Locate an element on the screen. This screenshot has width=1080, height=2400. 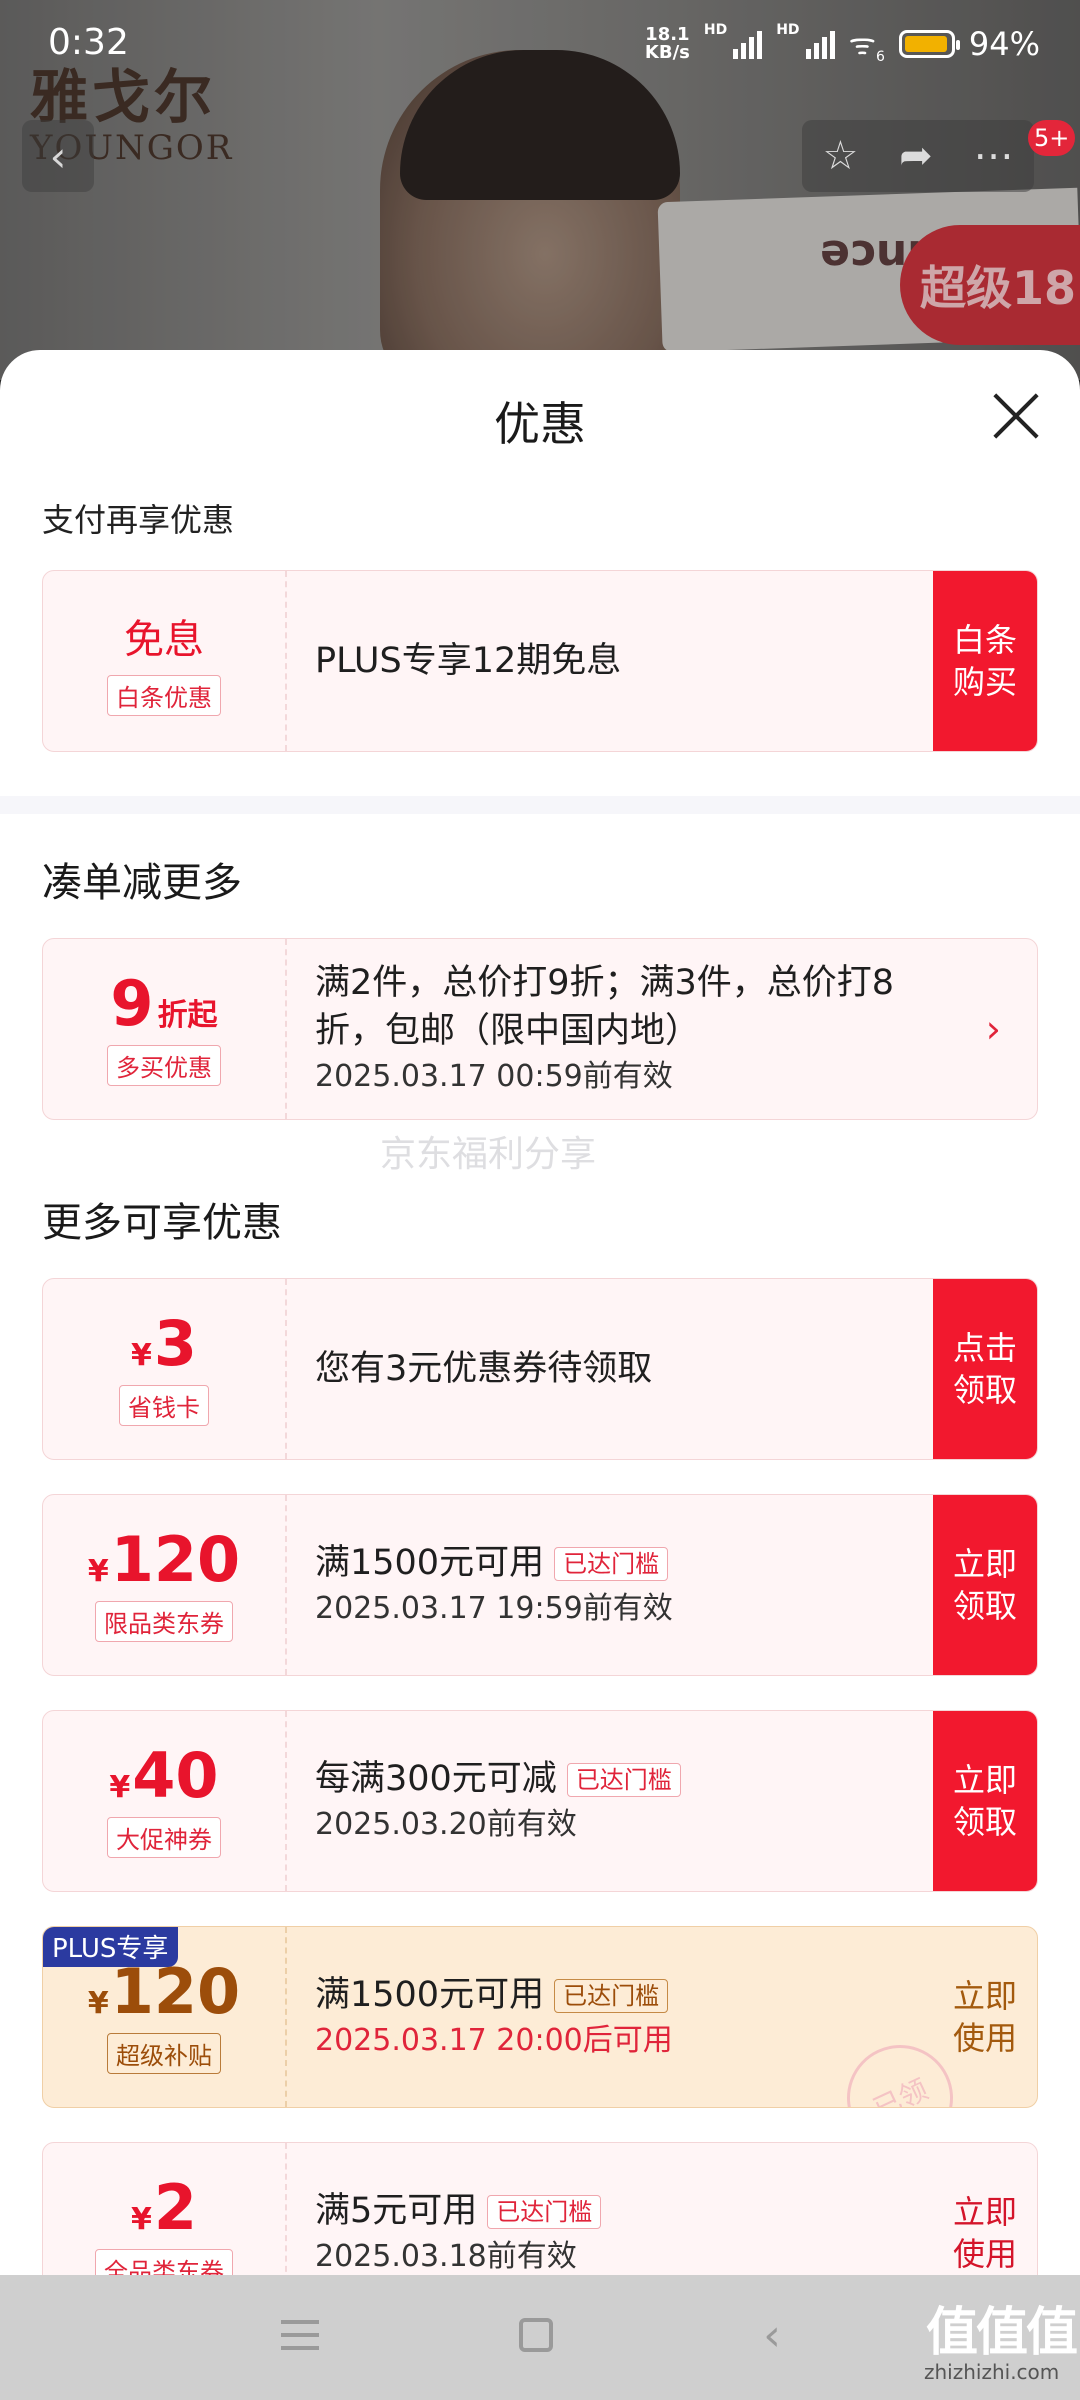
coupon-left: ¥ 120 超级补贴 is located at coordinates (164, 2017).